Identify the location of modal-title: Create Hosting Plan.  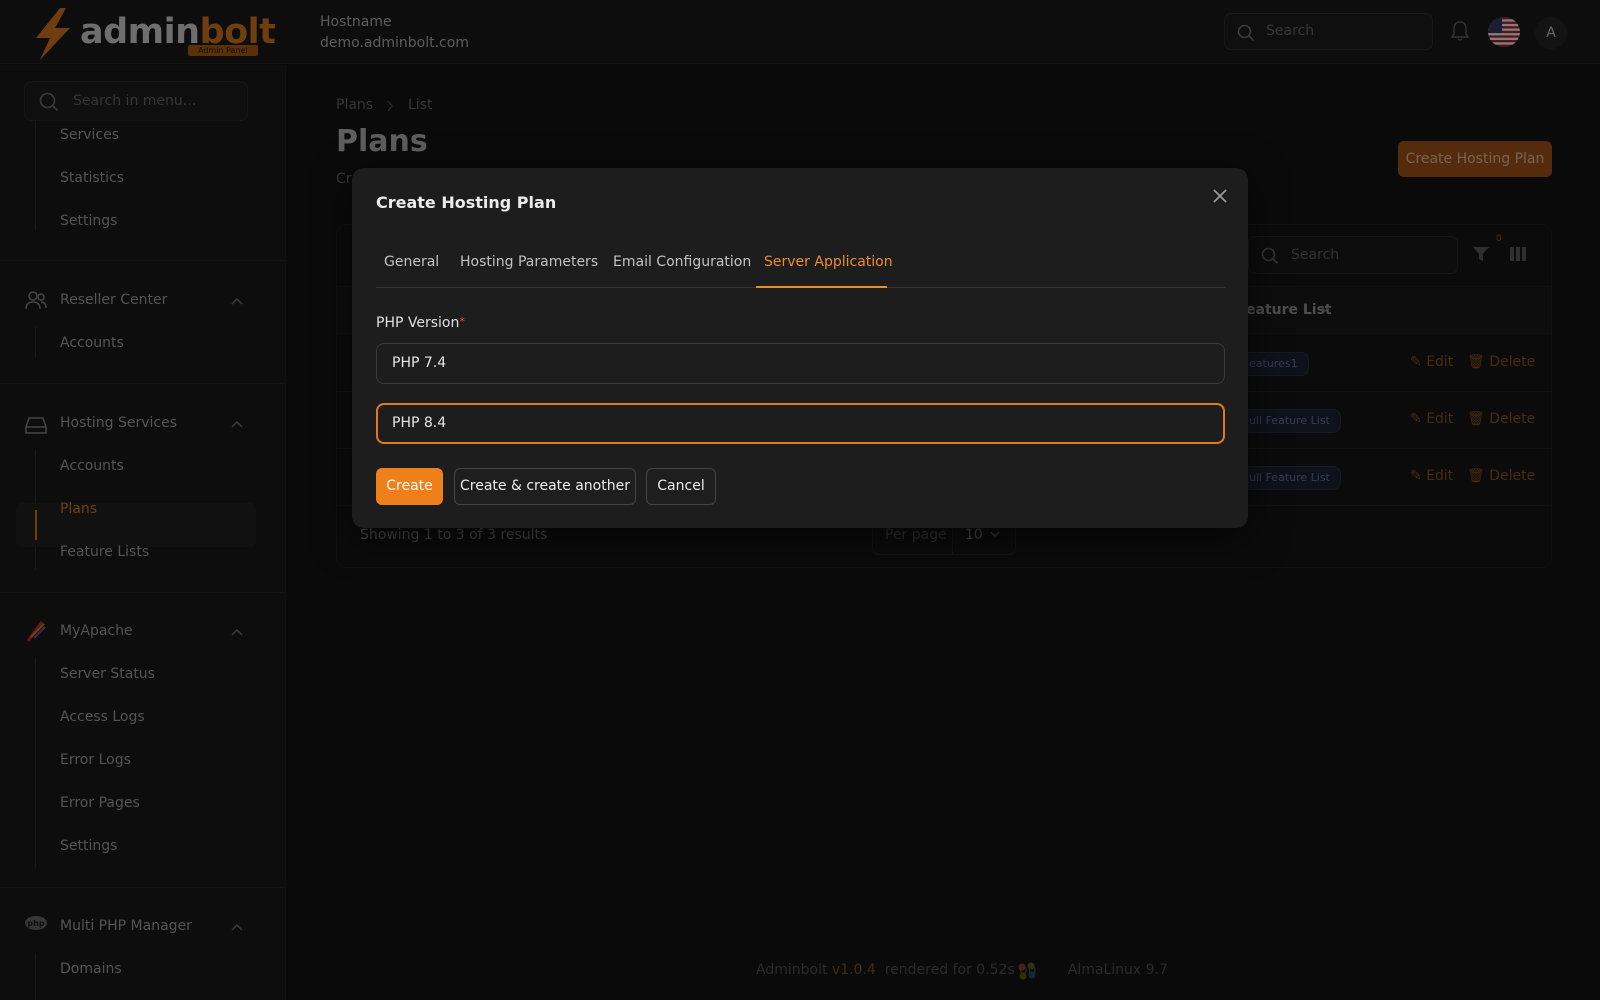
(466, 202).